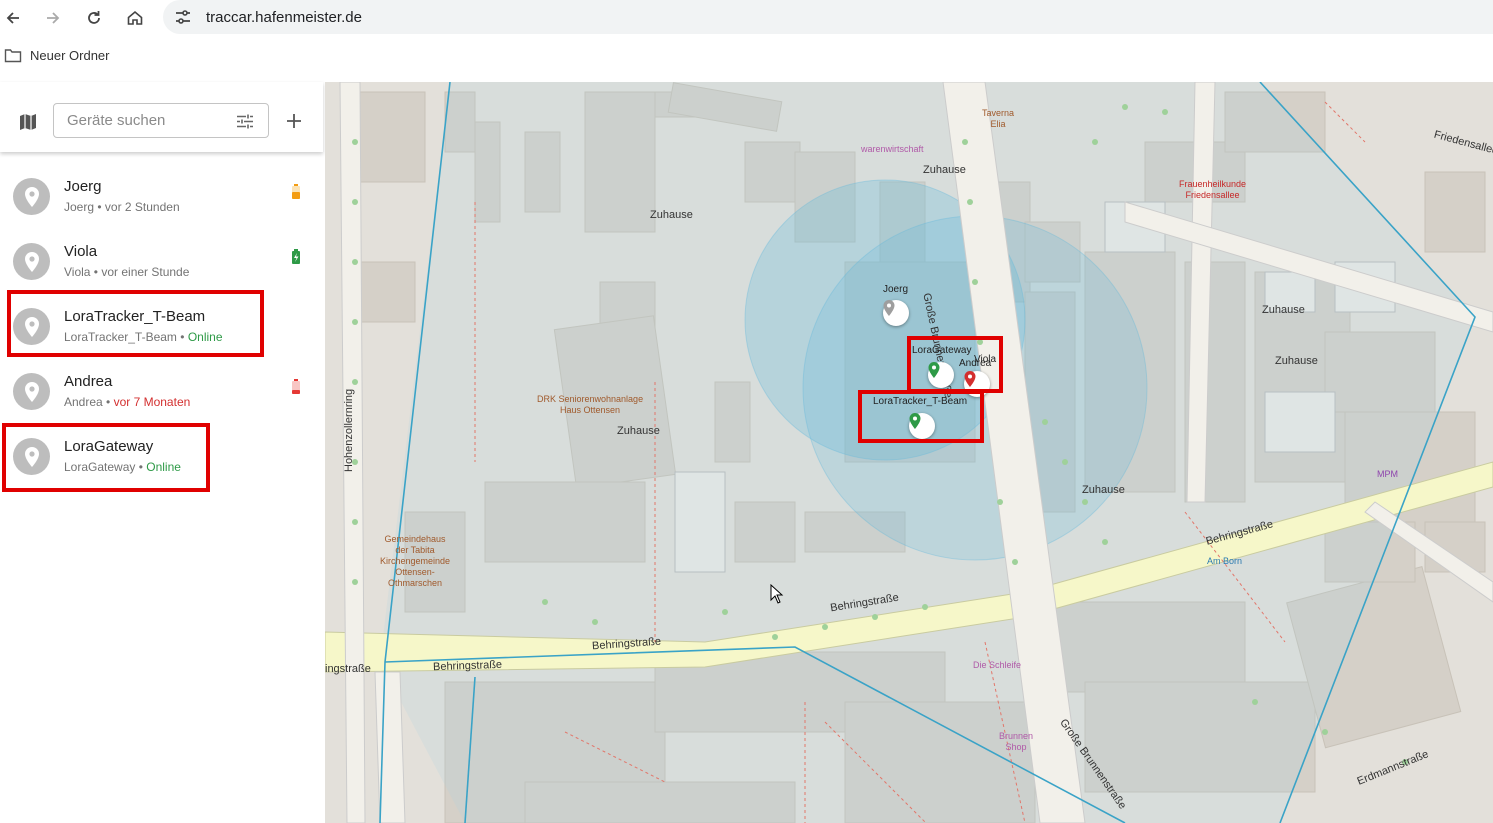 This screenshot has width=1493, height=823. What do you see at coordinates (100, 467) in the screenshot?
I see `device-subname: LoraGateway` at bounding box center [100, 467].